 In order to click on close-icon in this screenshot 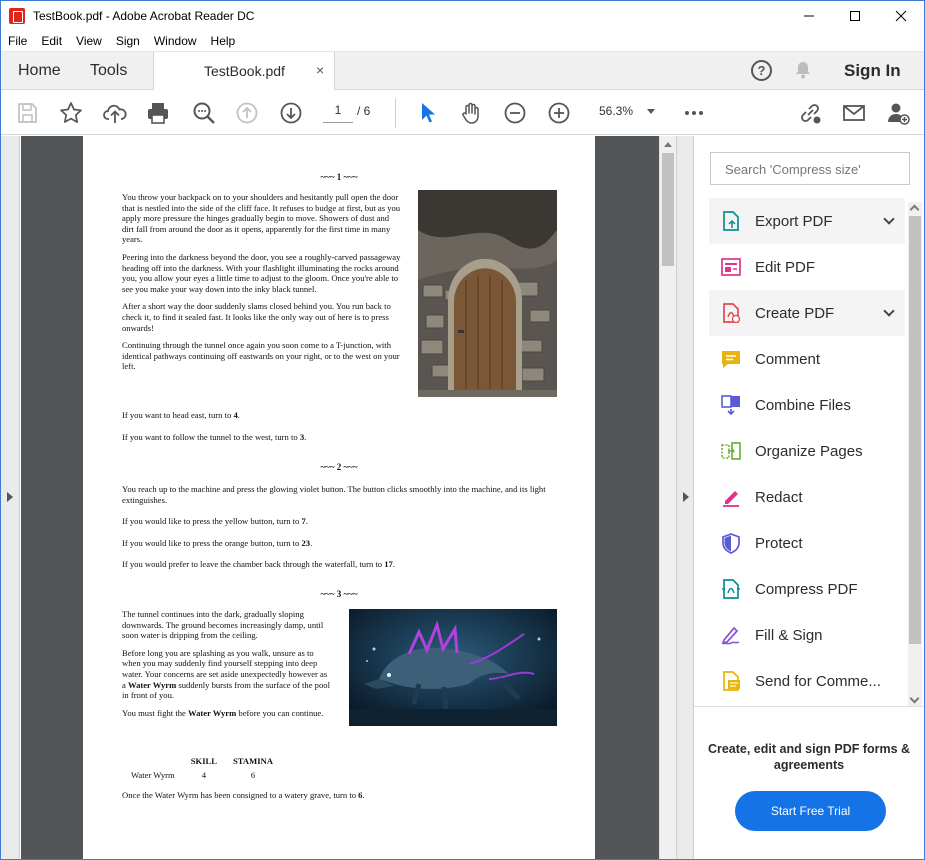, I will do `click(901, 16)`.